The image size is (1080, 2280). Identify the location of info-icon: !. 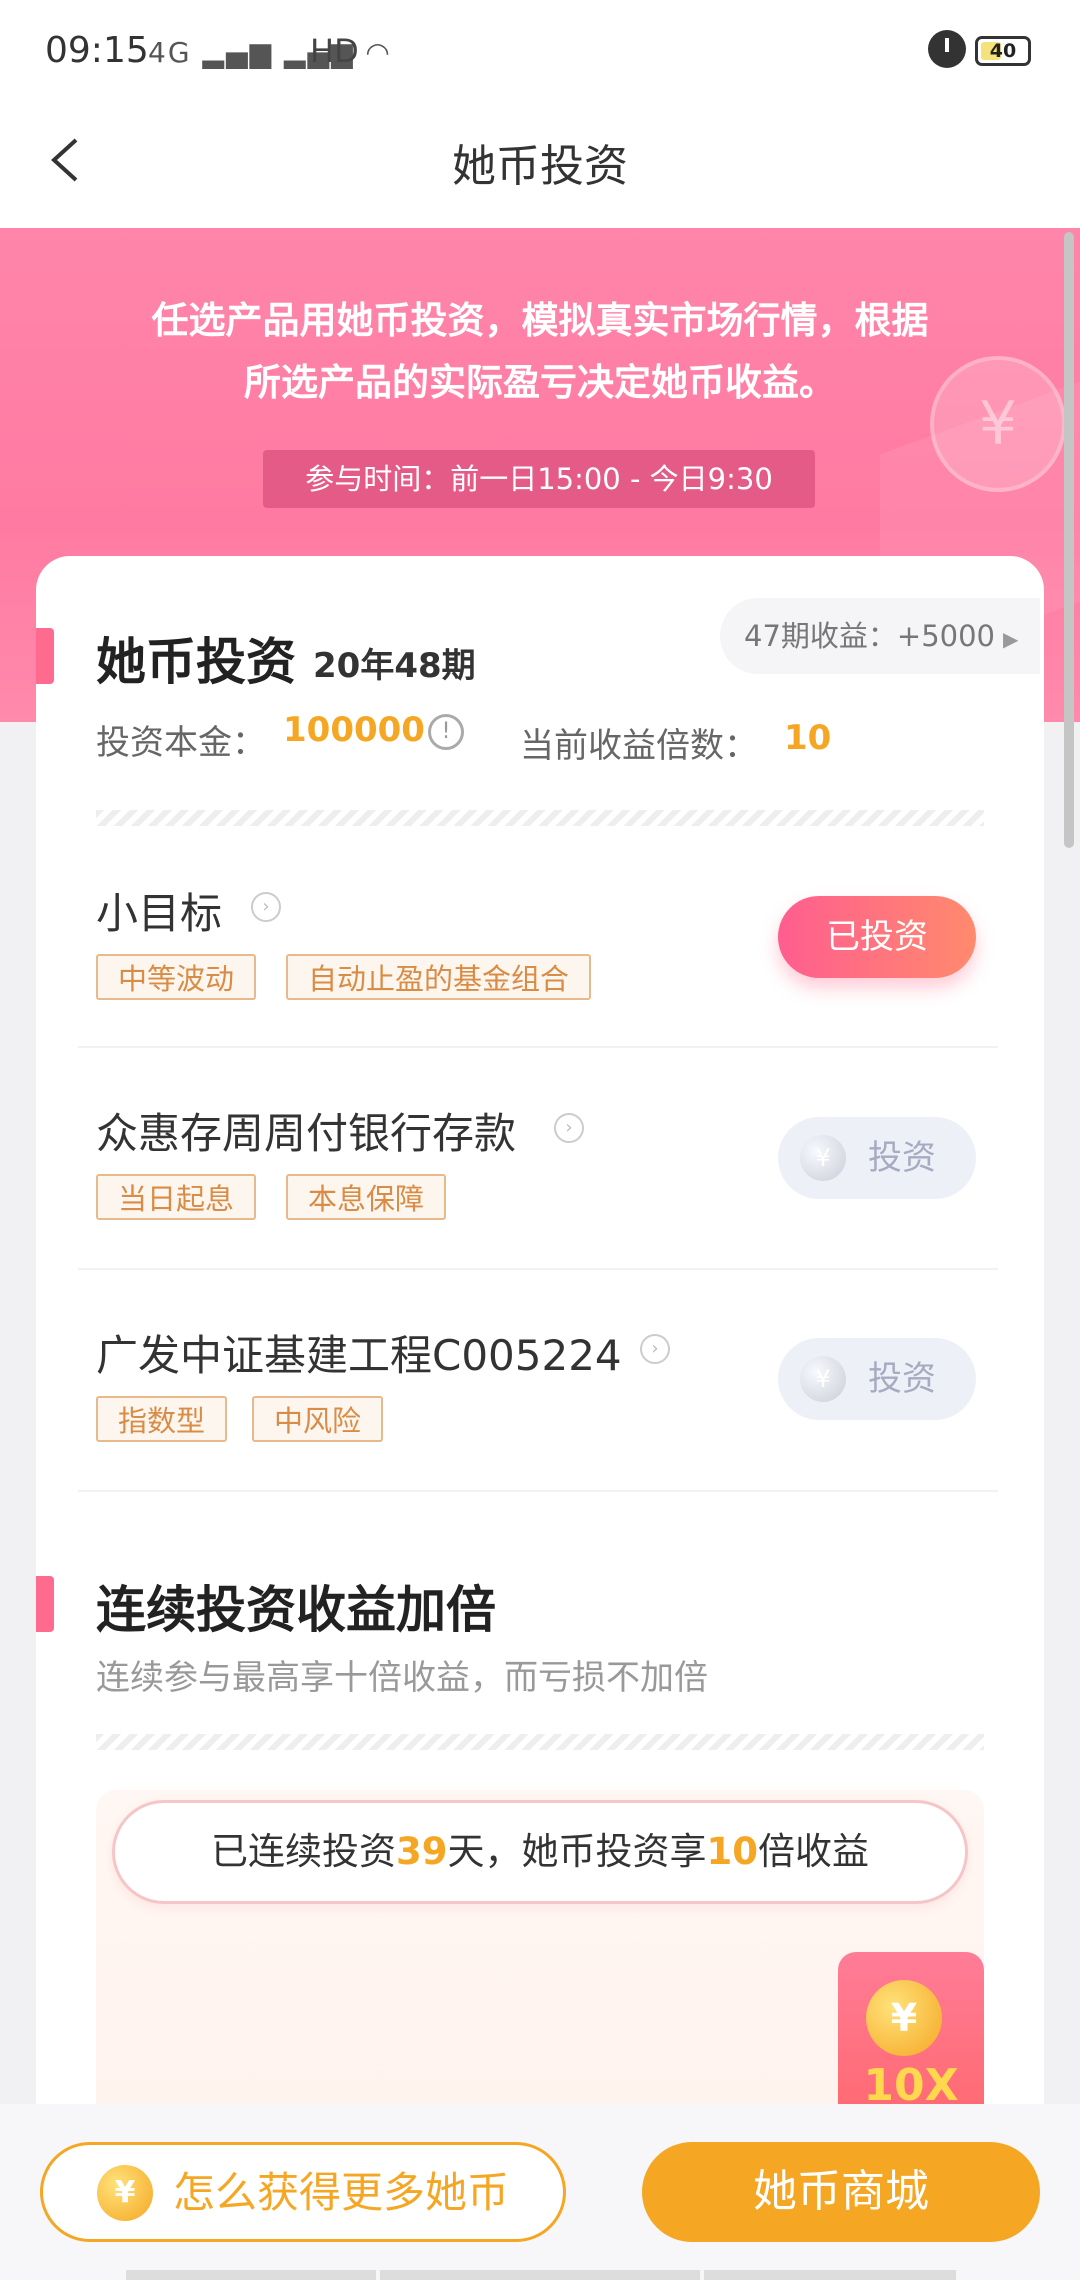
(446, 732).